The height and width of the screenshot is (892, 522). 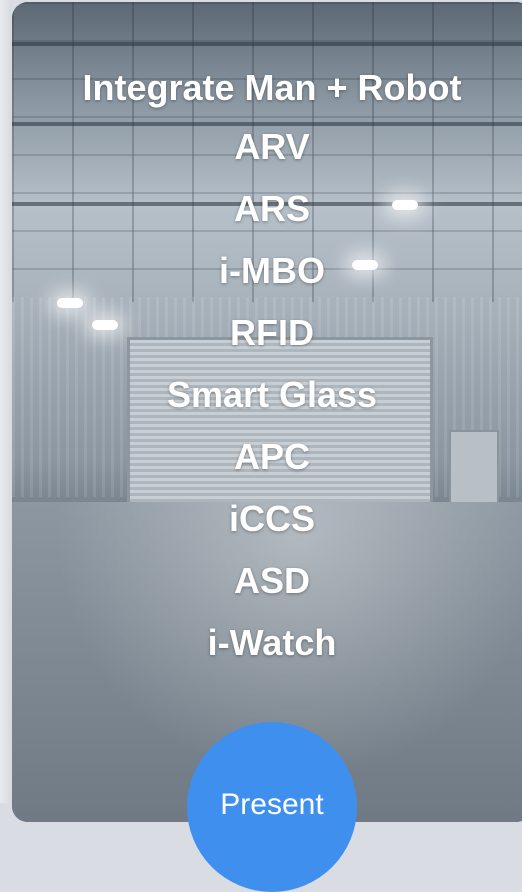 What do you see at coordinates (267, 88) in the screenshot?
I see `menu-item-integrate-man-robot: Integrate Man + Robot` at bounding box center [267, 88].